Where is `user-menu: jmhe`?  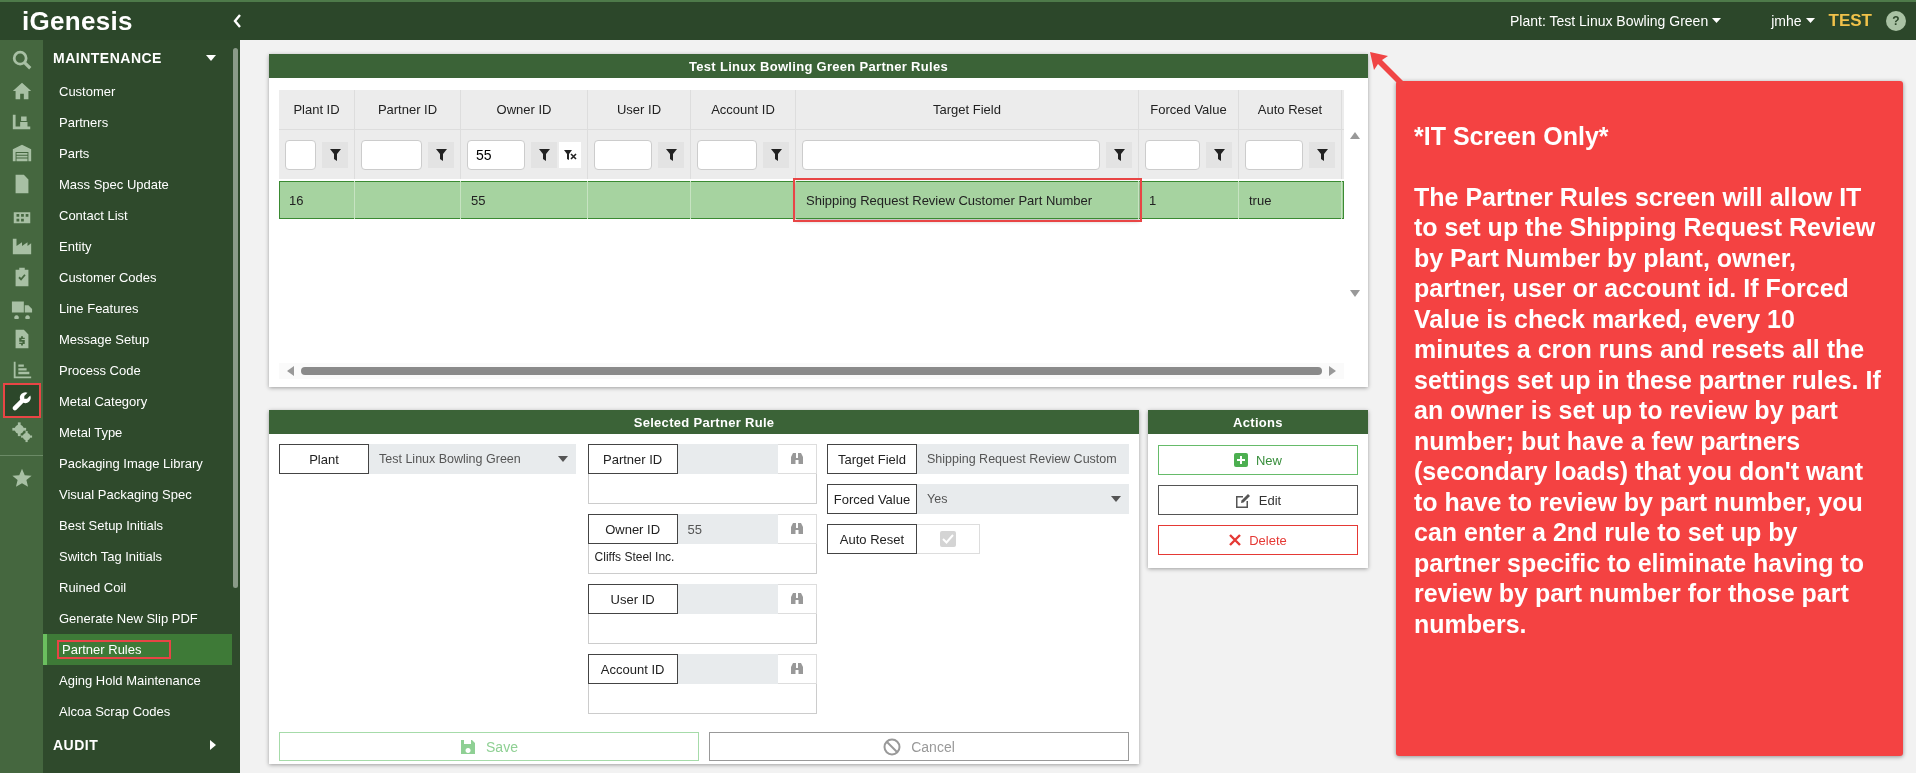
user-menu: jmhe is located at coordinates (1793, 21).